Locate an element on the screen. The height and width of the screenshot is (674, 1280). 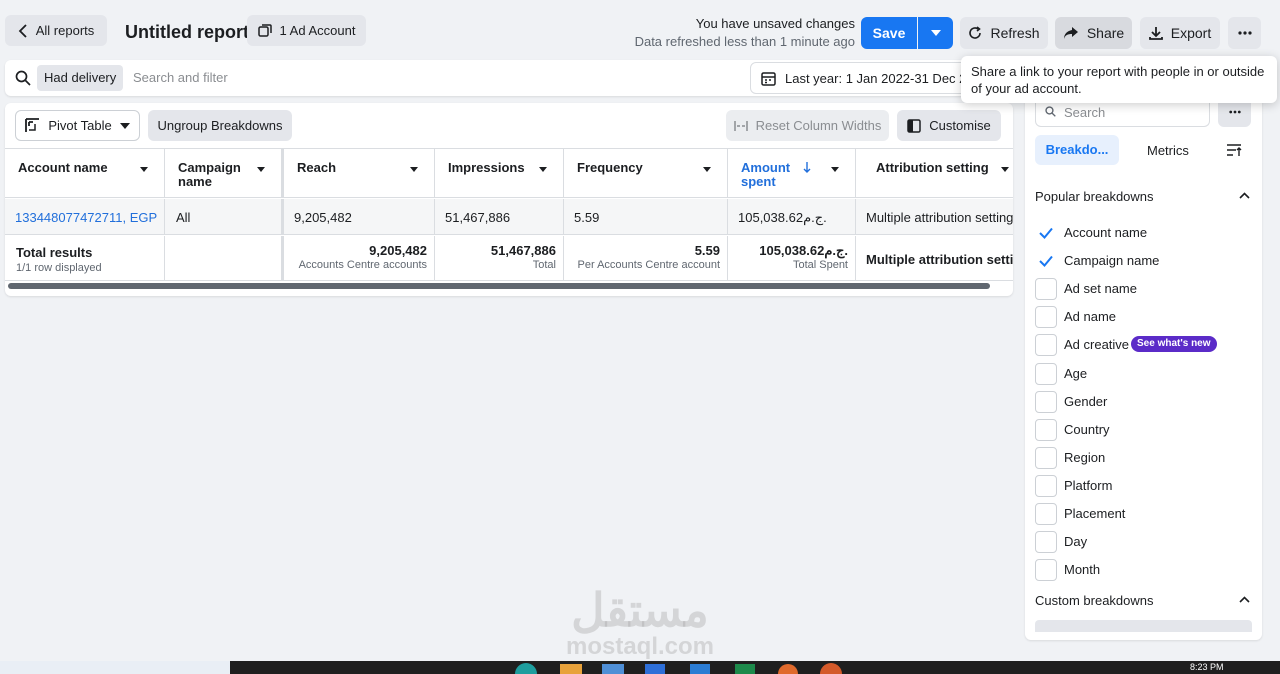
breakdown-item: Month is located at coordinates (1143, 570).